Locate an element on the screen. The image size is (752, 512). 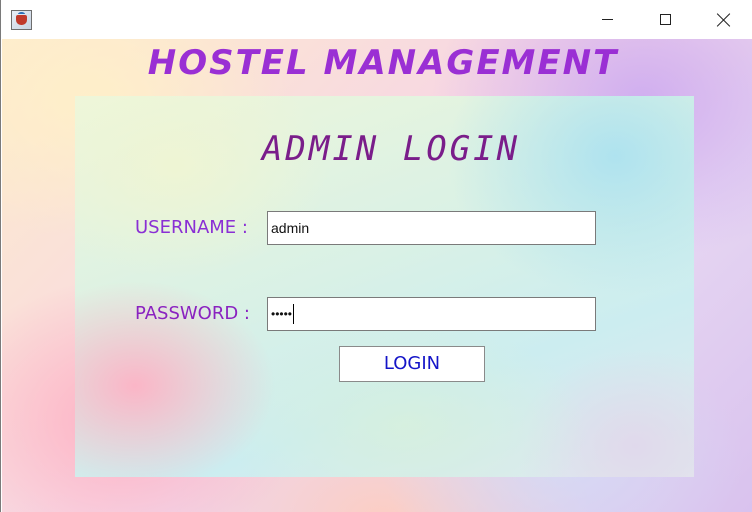
java-app-icon is located at coordinates (21, 20).